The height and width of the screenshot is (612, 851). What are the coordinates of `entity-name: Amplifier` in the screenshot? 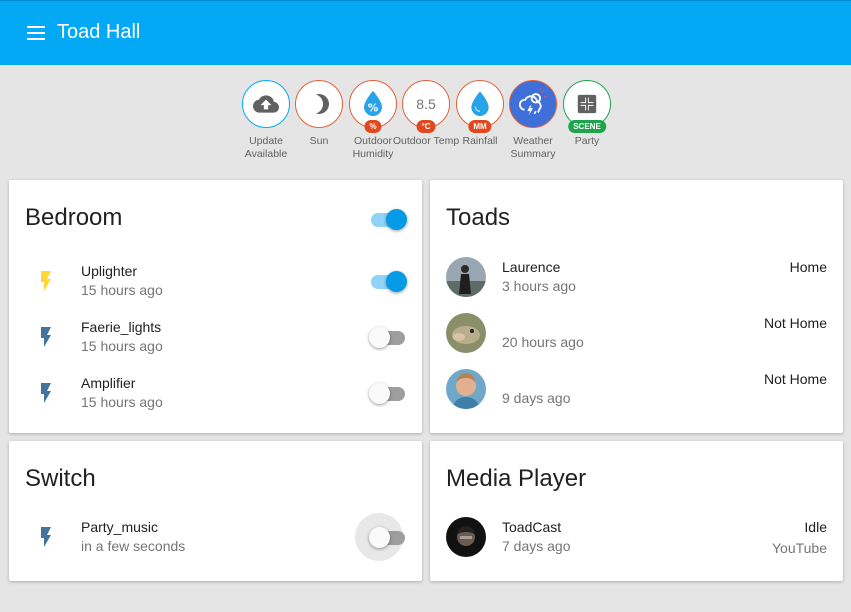 It's located at (108, 383).